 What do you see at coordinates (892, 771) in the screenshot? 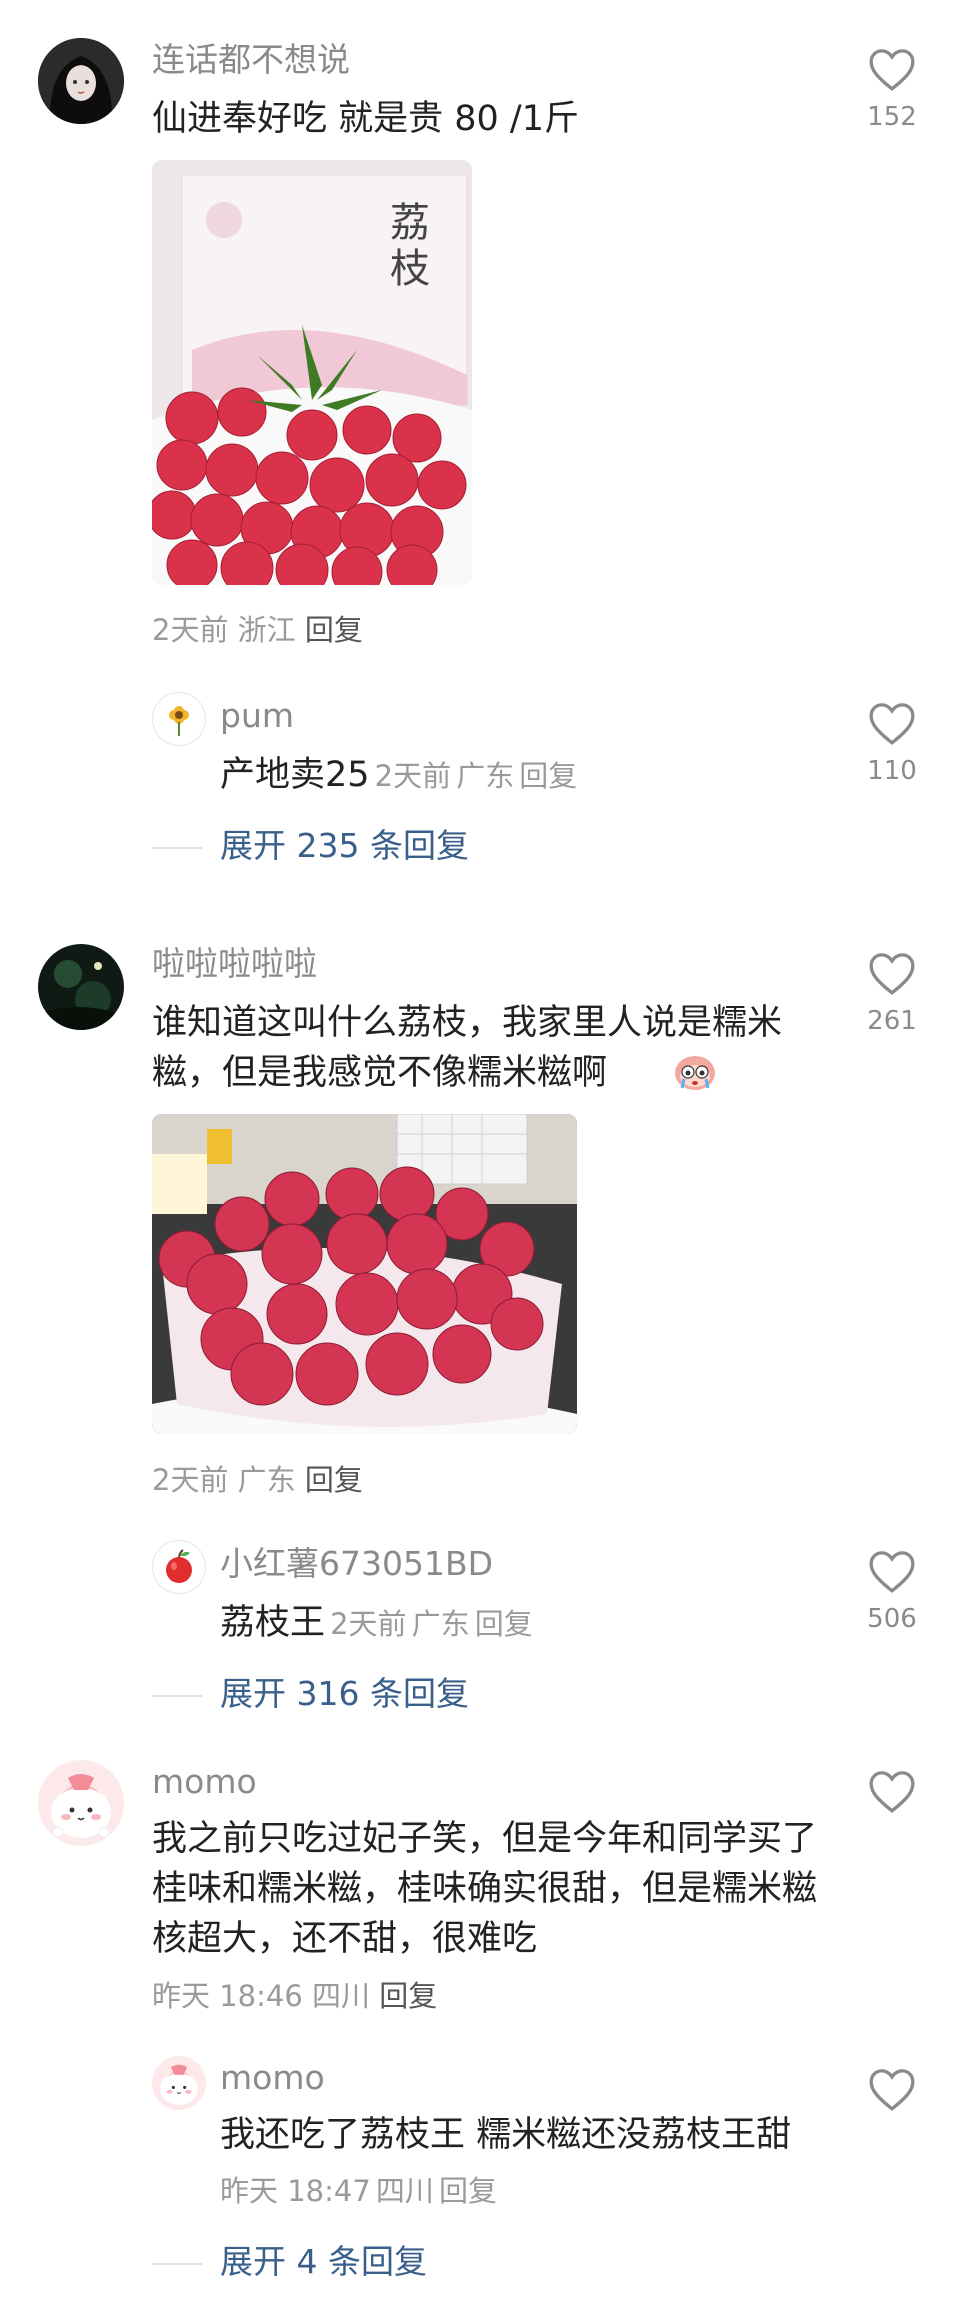
I see `like-count: 110` at bounding box center [892, 771].